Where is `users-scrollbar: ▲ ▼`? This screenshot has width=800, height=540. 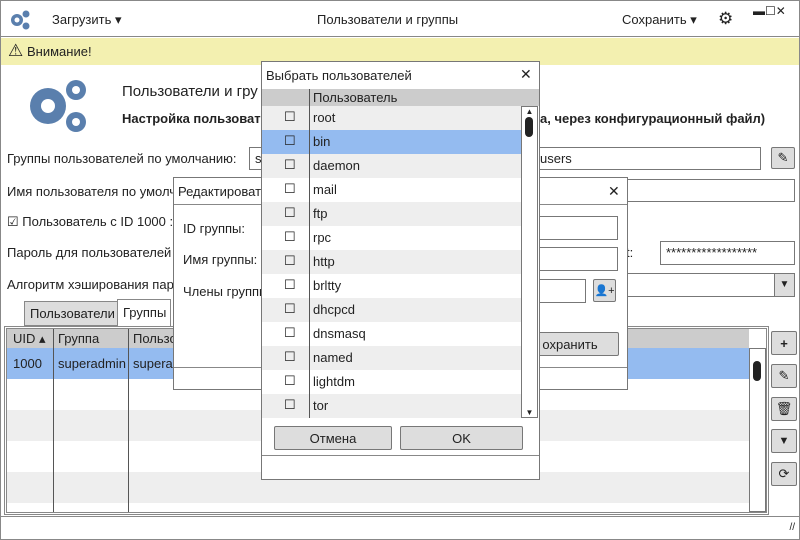 users-scrollbar: ▲ ▼ is located at coordinates (529, 262).